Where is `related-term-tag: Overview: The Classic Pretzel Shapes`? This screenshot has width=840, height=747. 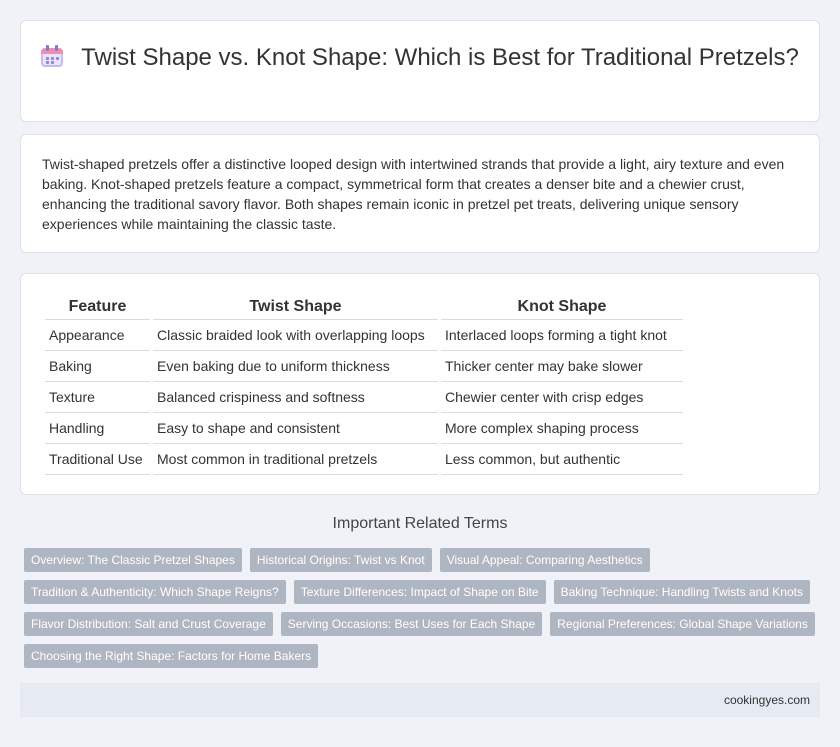
related-term-tag: Overview: The Classic Pretzel Shapes is located at coordinates (133, 560).